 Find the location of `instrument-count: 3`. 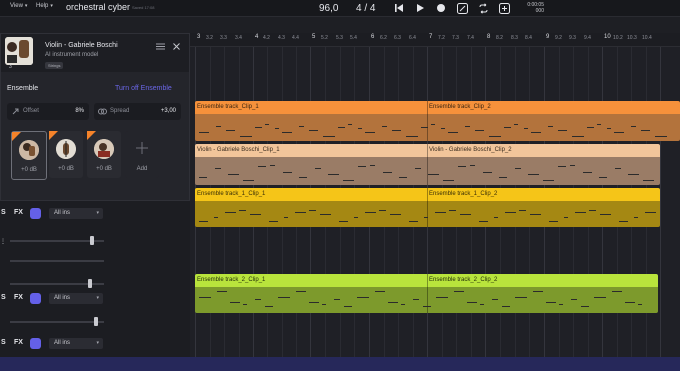

instrument-count: 3 is located at coordinates (10, 67).